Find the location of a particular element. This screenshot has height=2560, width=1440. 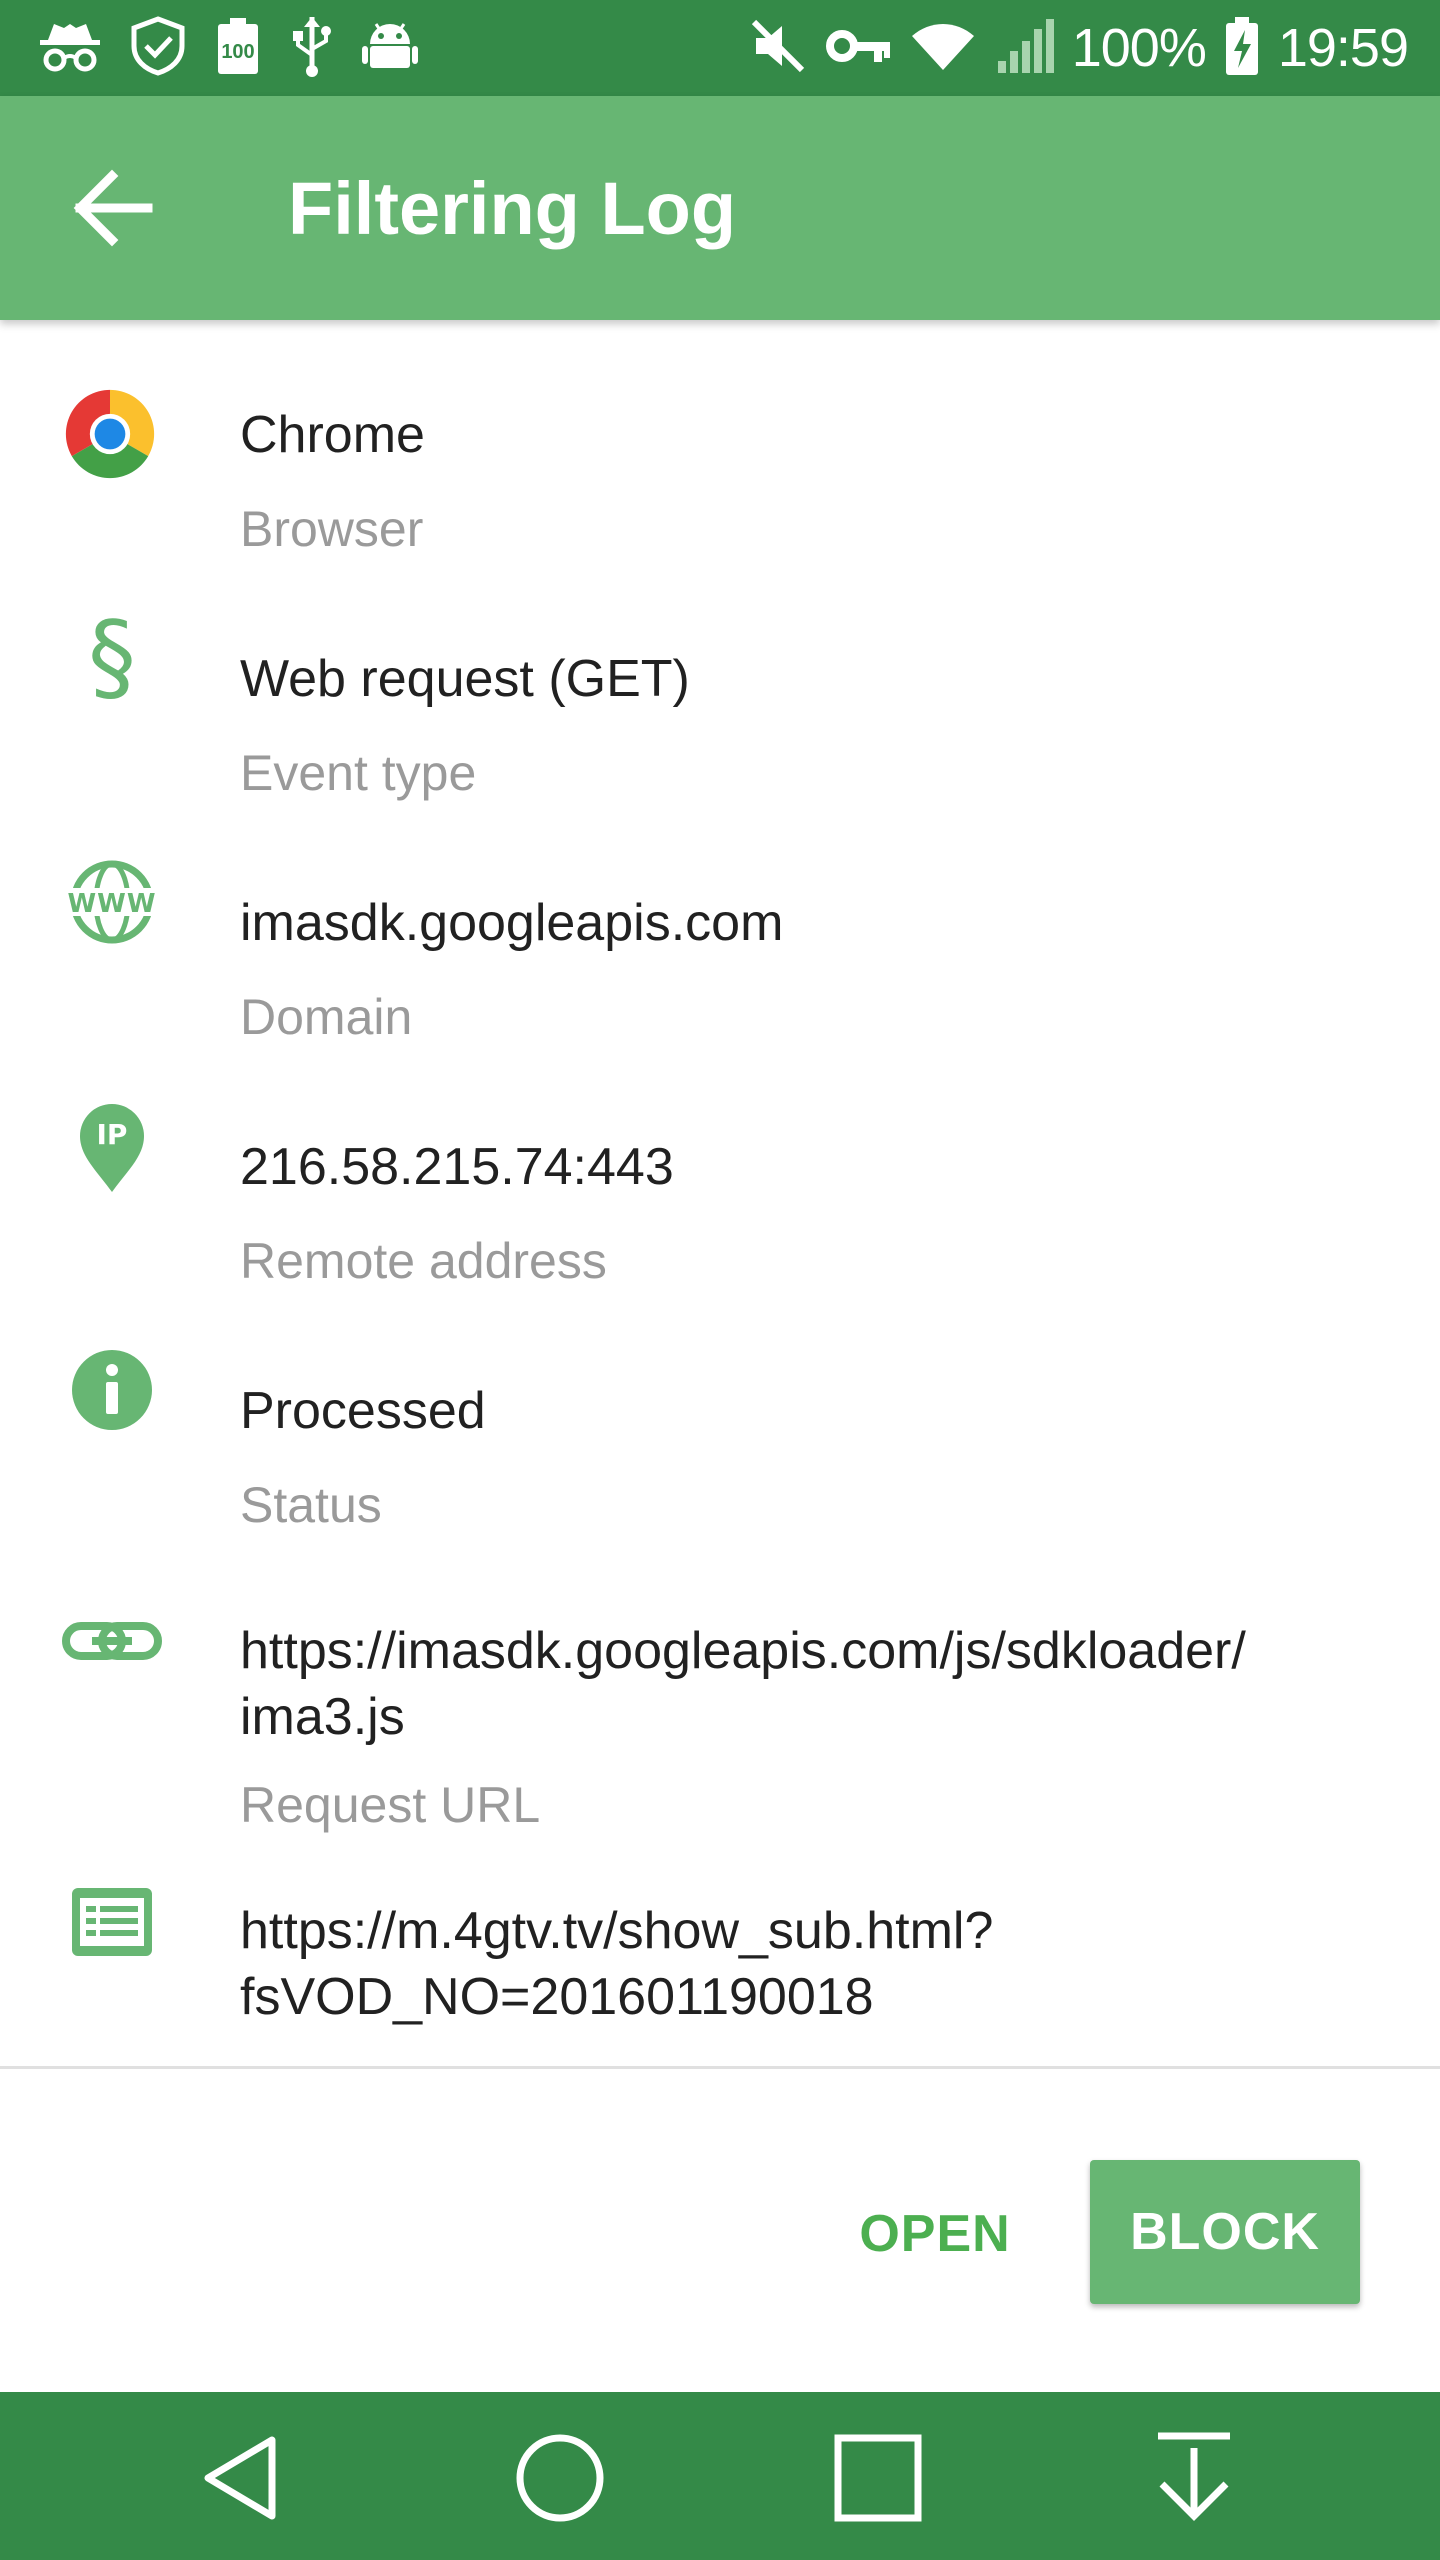

block-button: BLOCK is located at coordinates (1225, 2232).